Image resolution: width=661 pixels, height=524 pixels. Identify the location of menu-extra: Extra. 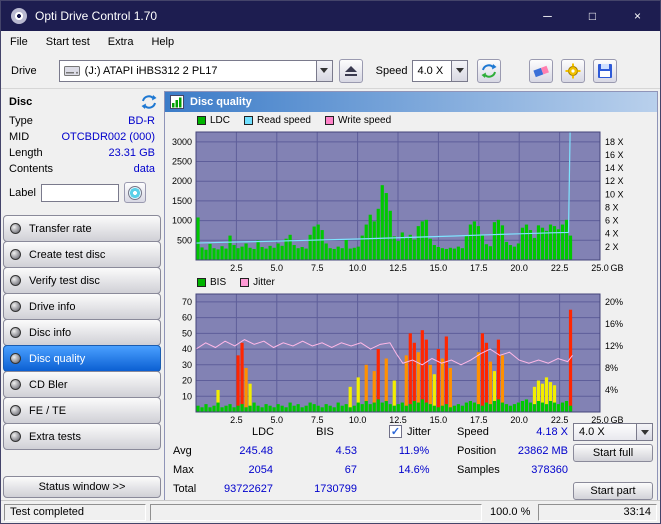
(121, 42).